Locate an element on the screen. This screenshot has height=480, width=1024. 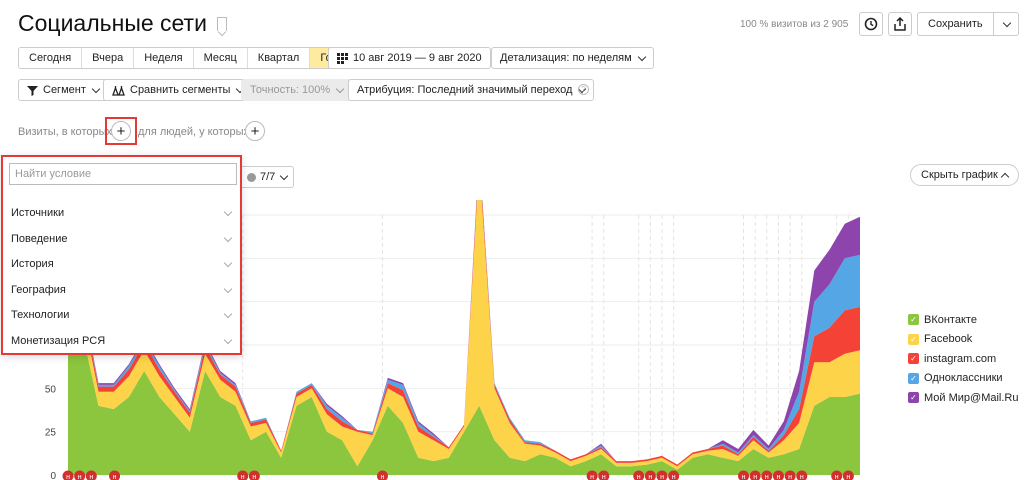
dropdown-item-geography: География is located at coordinates (123, 290).